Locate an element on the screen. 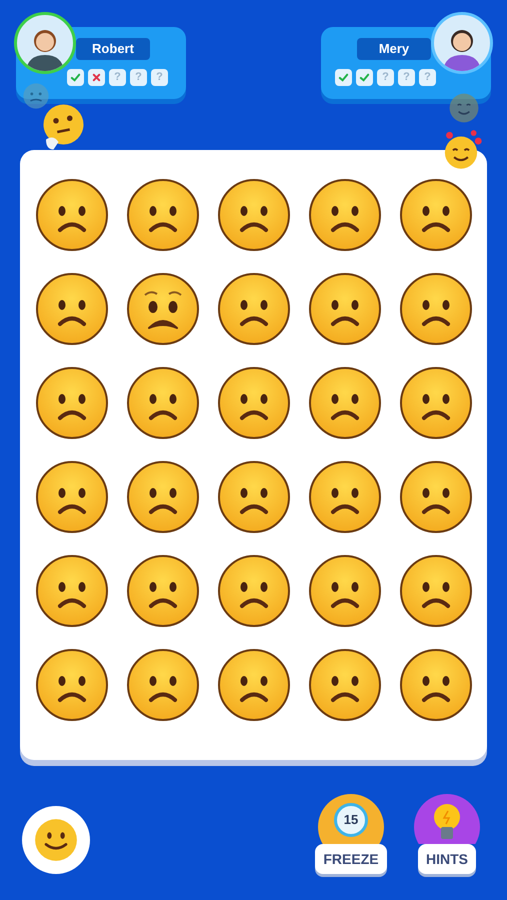  worried-face-icon is located at coordinates (163, 309).